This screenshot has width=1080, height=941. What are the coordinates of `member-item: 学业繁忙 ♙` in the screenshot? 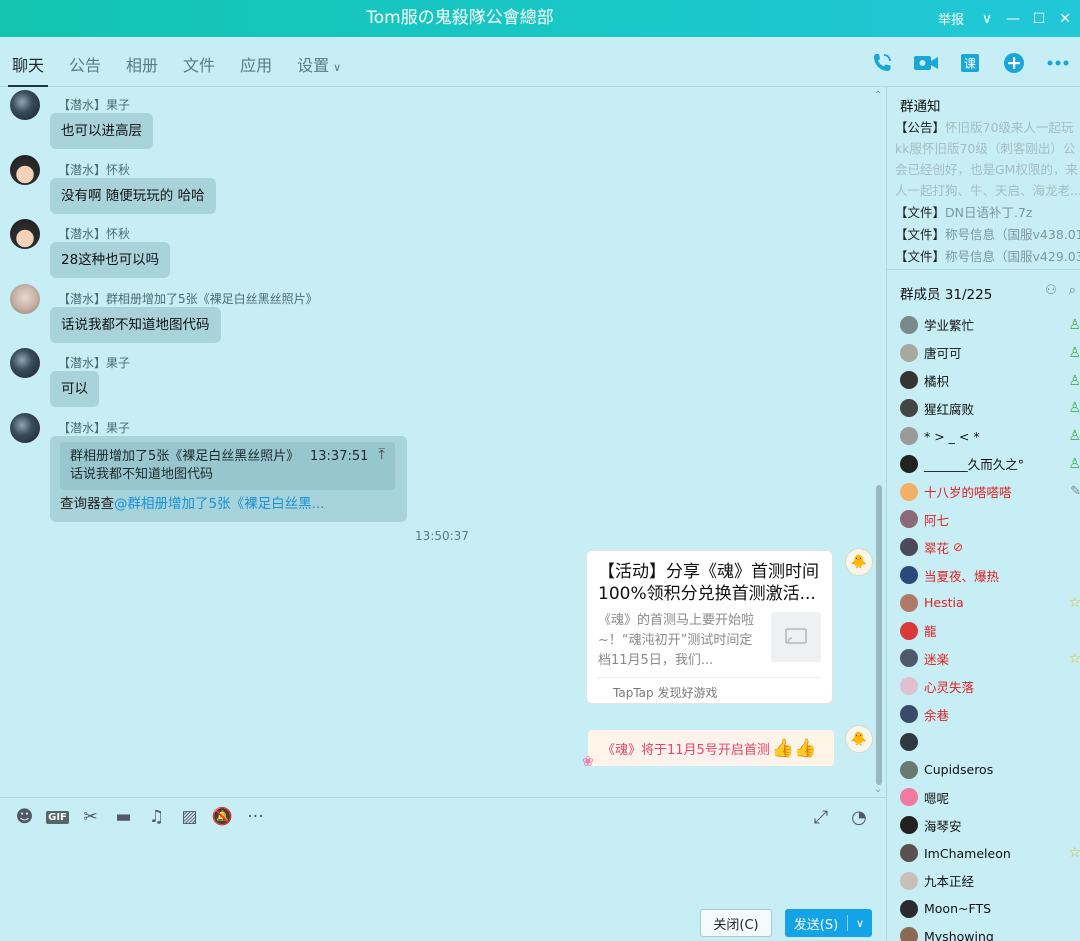 It's located at (990, 325).